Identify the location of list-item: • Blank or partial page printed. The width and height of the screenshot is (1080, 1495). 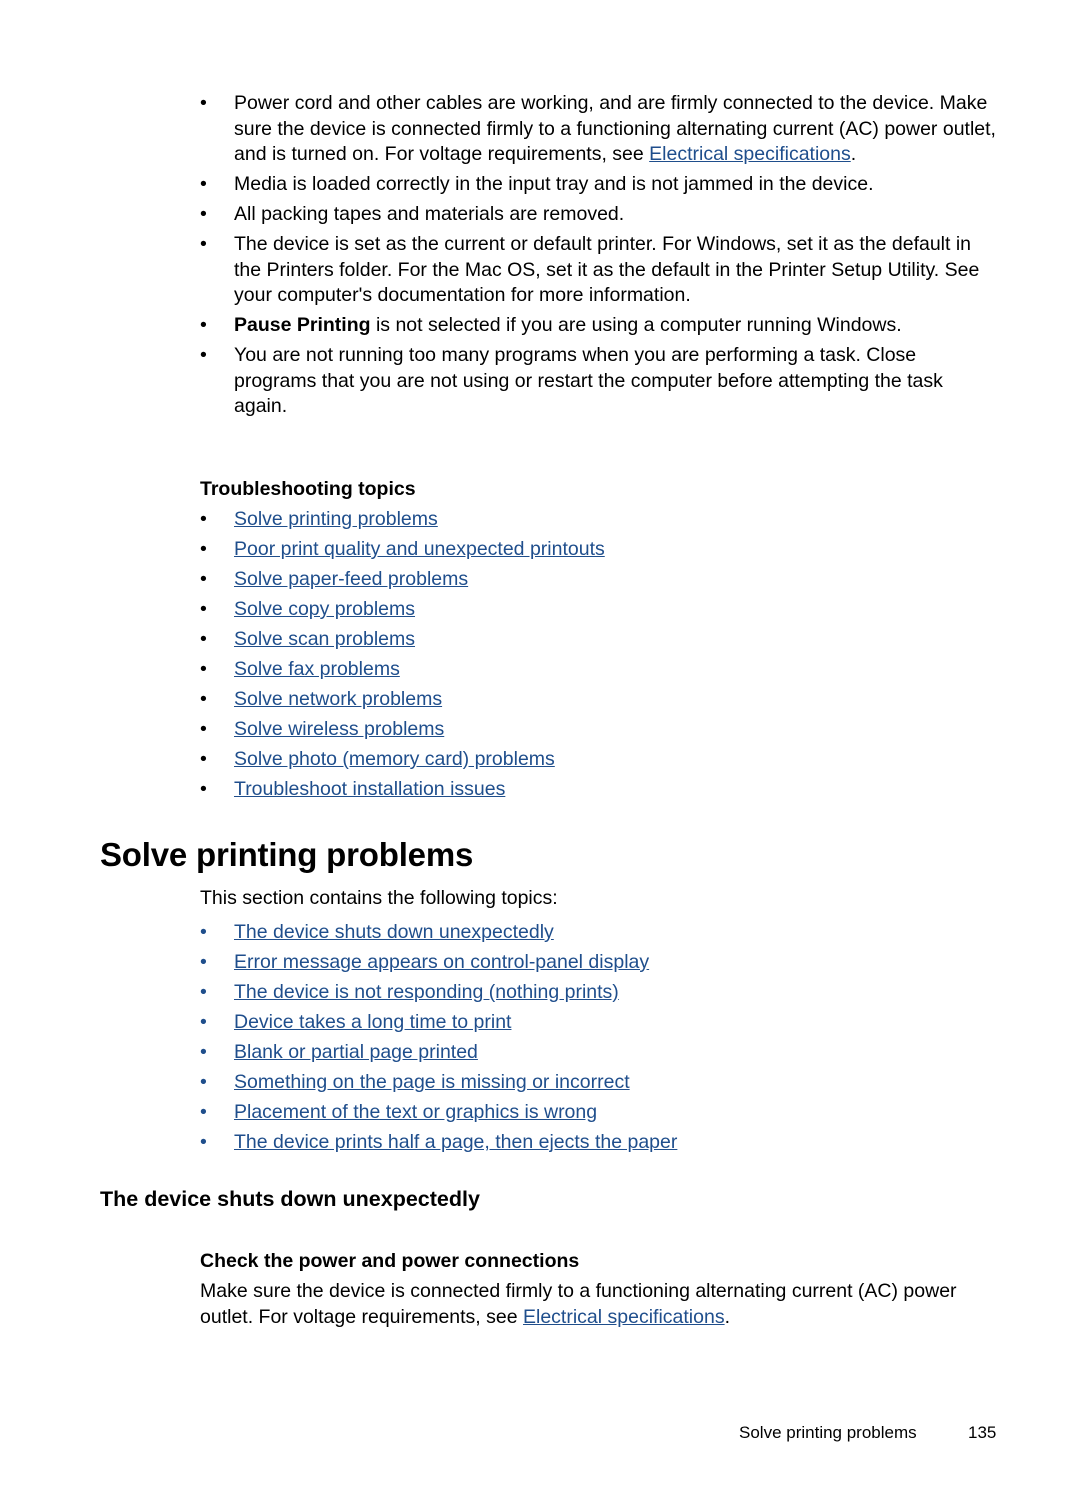
(600, 1053).